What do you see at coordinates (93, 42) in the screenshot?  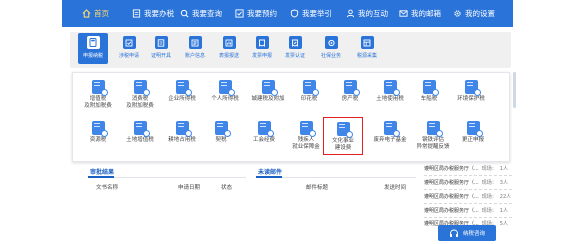 I see `calculator-icon` at bounding box center [93, 42].